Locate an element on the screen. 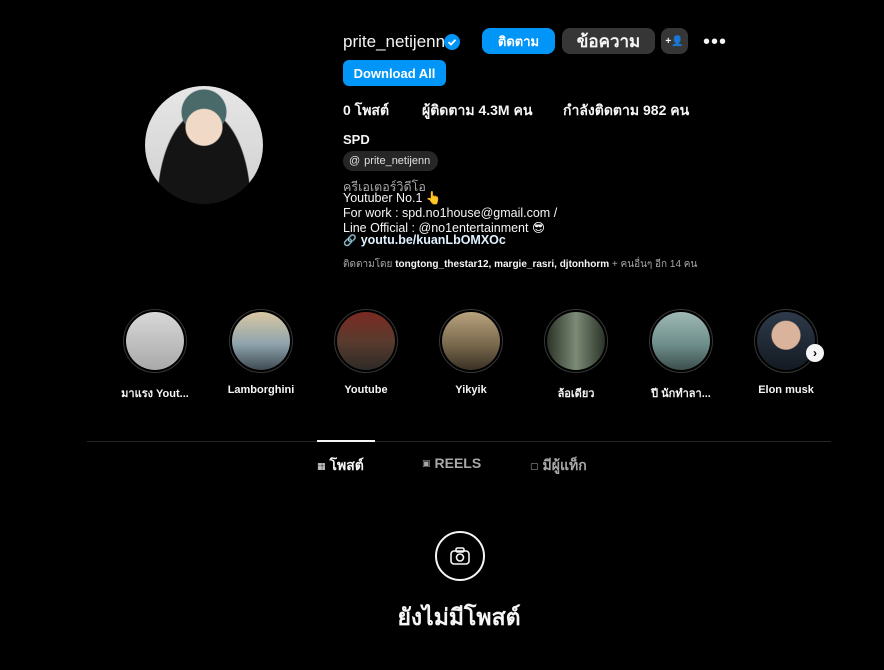 The width and height of the screenshot is (884, 670). tagged-icon: ▢ is located at coordinates (534, 465).